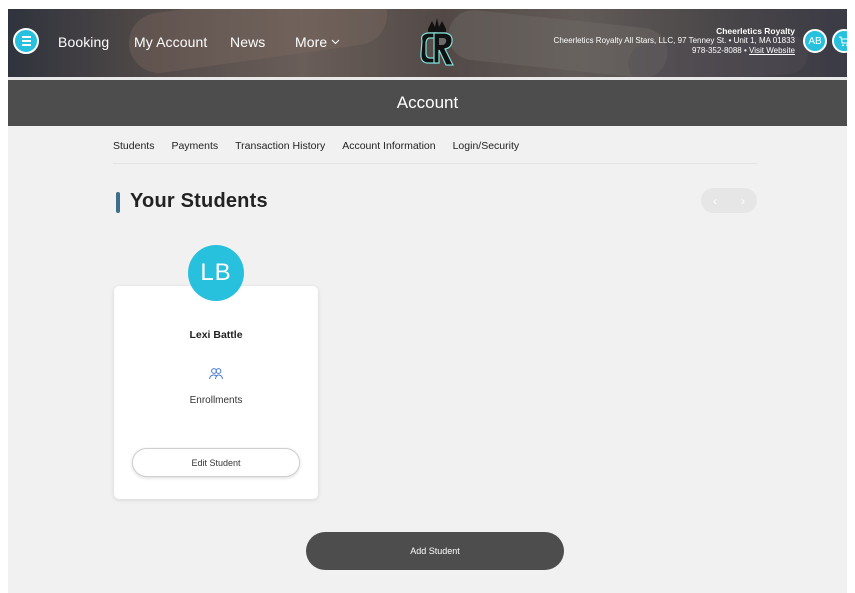 The height and width of the screenshot is (593, 855). Describe the element at coordinates (280, 146) in the screenshot. I see `tab-transaction-history: Transaction History` at that location.